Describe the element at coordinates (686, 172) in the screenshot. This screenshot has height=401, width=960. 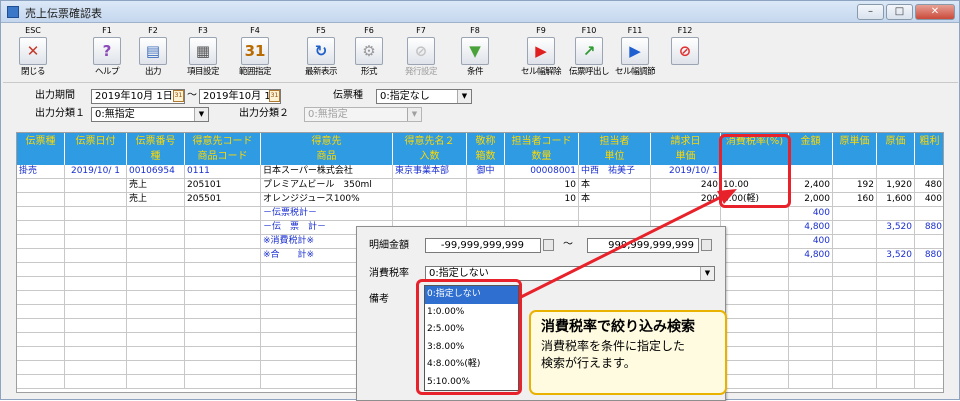
I see `table-cell: 2019/10/ 1` at that location.